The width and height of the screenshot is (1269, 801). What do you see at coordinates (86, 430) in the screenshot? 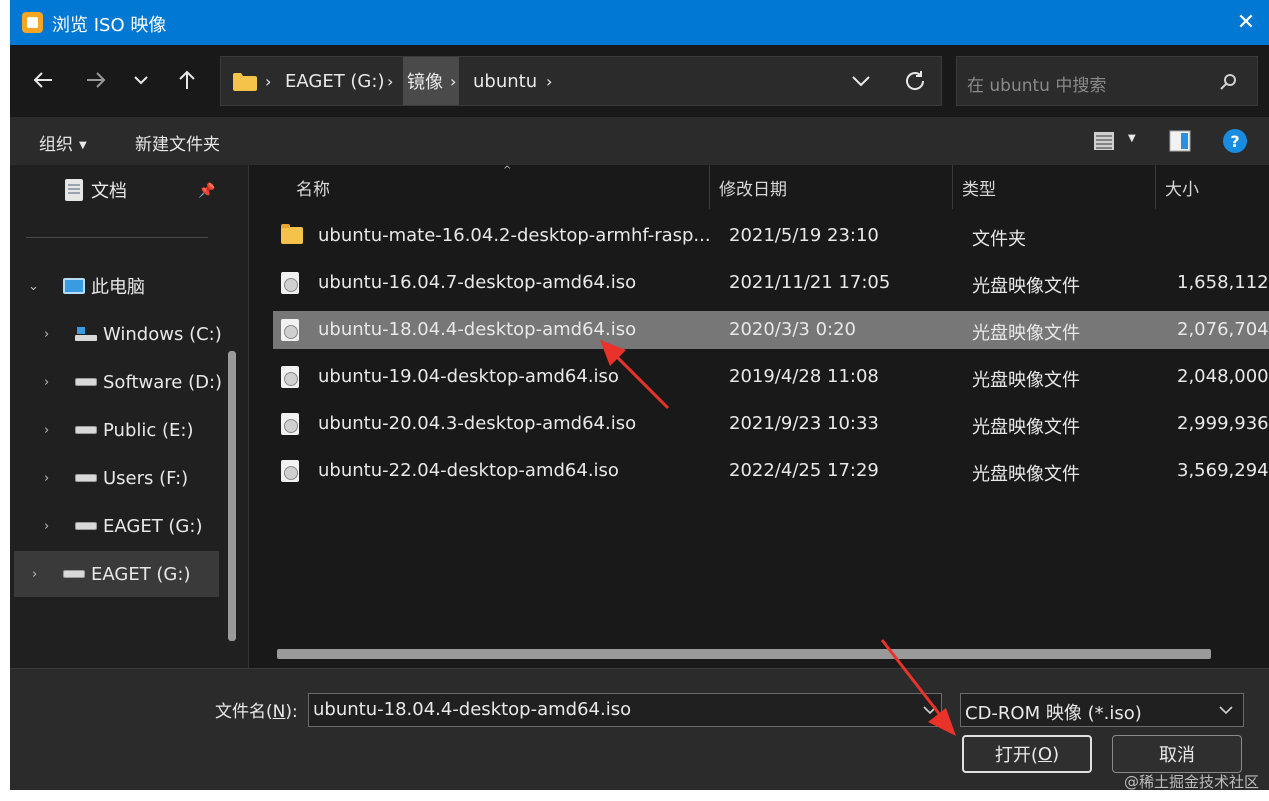
I see `drive-icon` at bounding box center [86, 430].